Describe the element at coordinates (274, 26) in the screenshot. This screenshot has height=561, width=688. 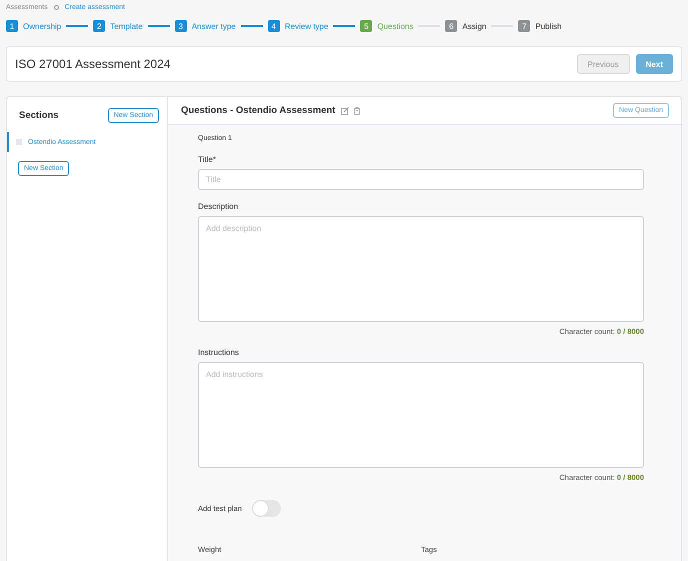
I see `step-number: 4` at that location.